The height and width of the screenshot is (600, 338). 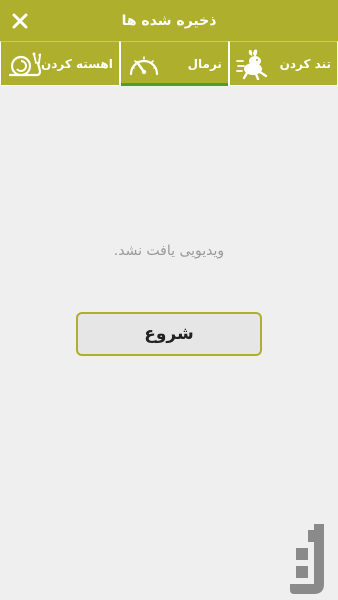 I want to click on app-header: ذخیره شده ها, so click(x=169, y=20).